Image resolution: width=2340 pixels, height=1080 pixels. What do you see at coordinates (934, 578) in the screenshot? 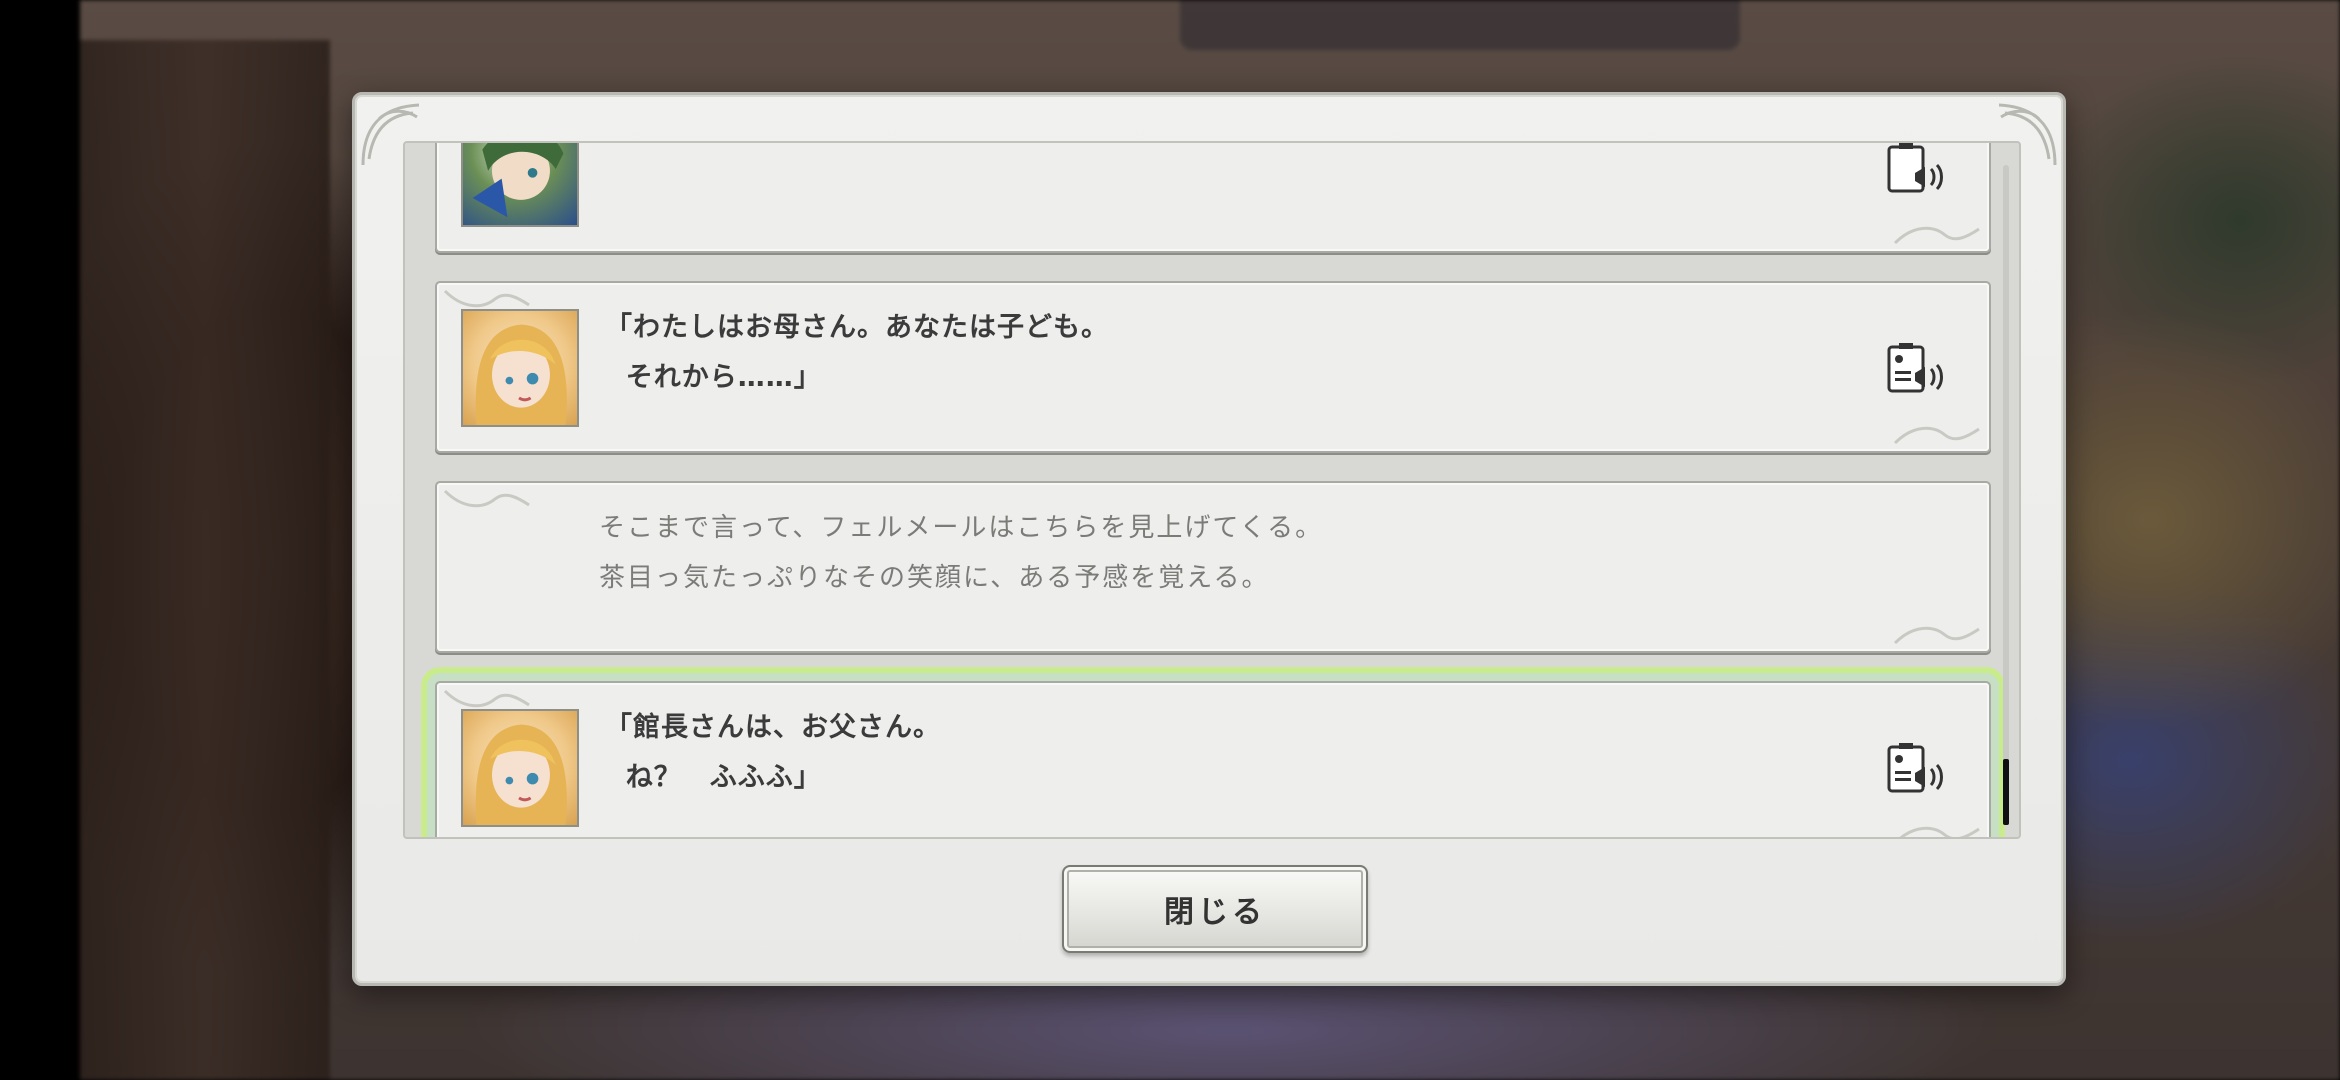
I see `narration-line: 茶目っ気たっぷりなその笑顔に、ある予感を覚える。` at bounding box center [934, 578].